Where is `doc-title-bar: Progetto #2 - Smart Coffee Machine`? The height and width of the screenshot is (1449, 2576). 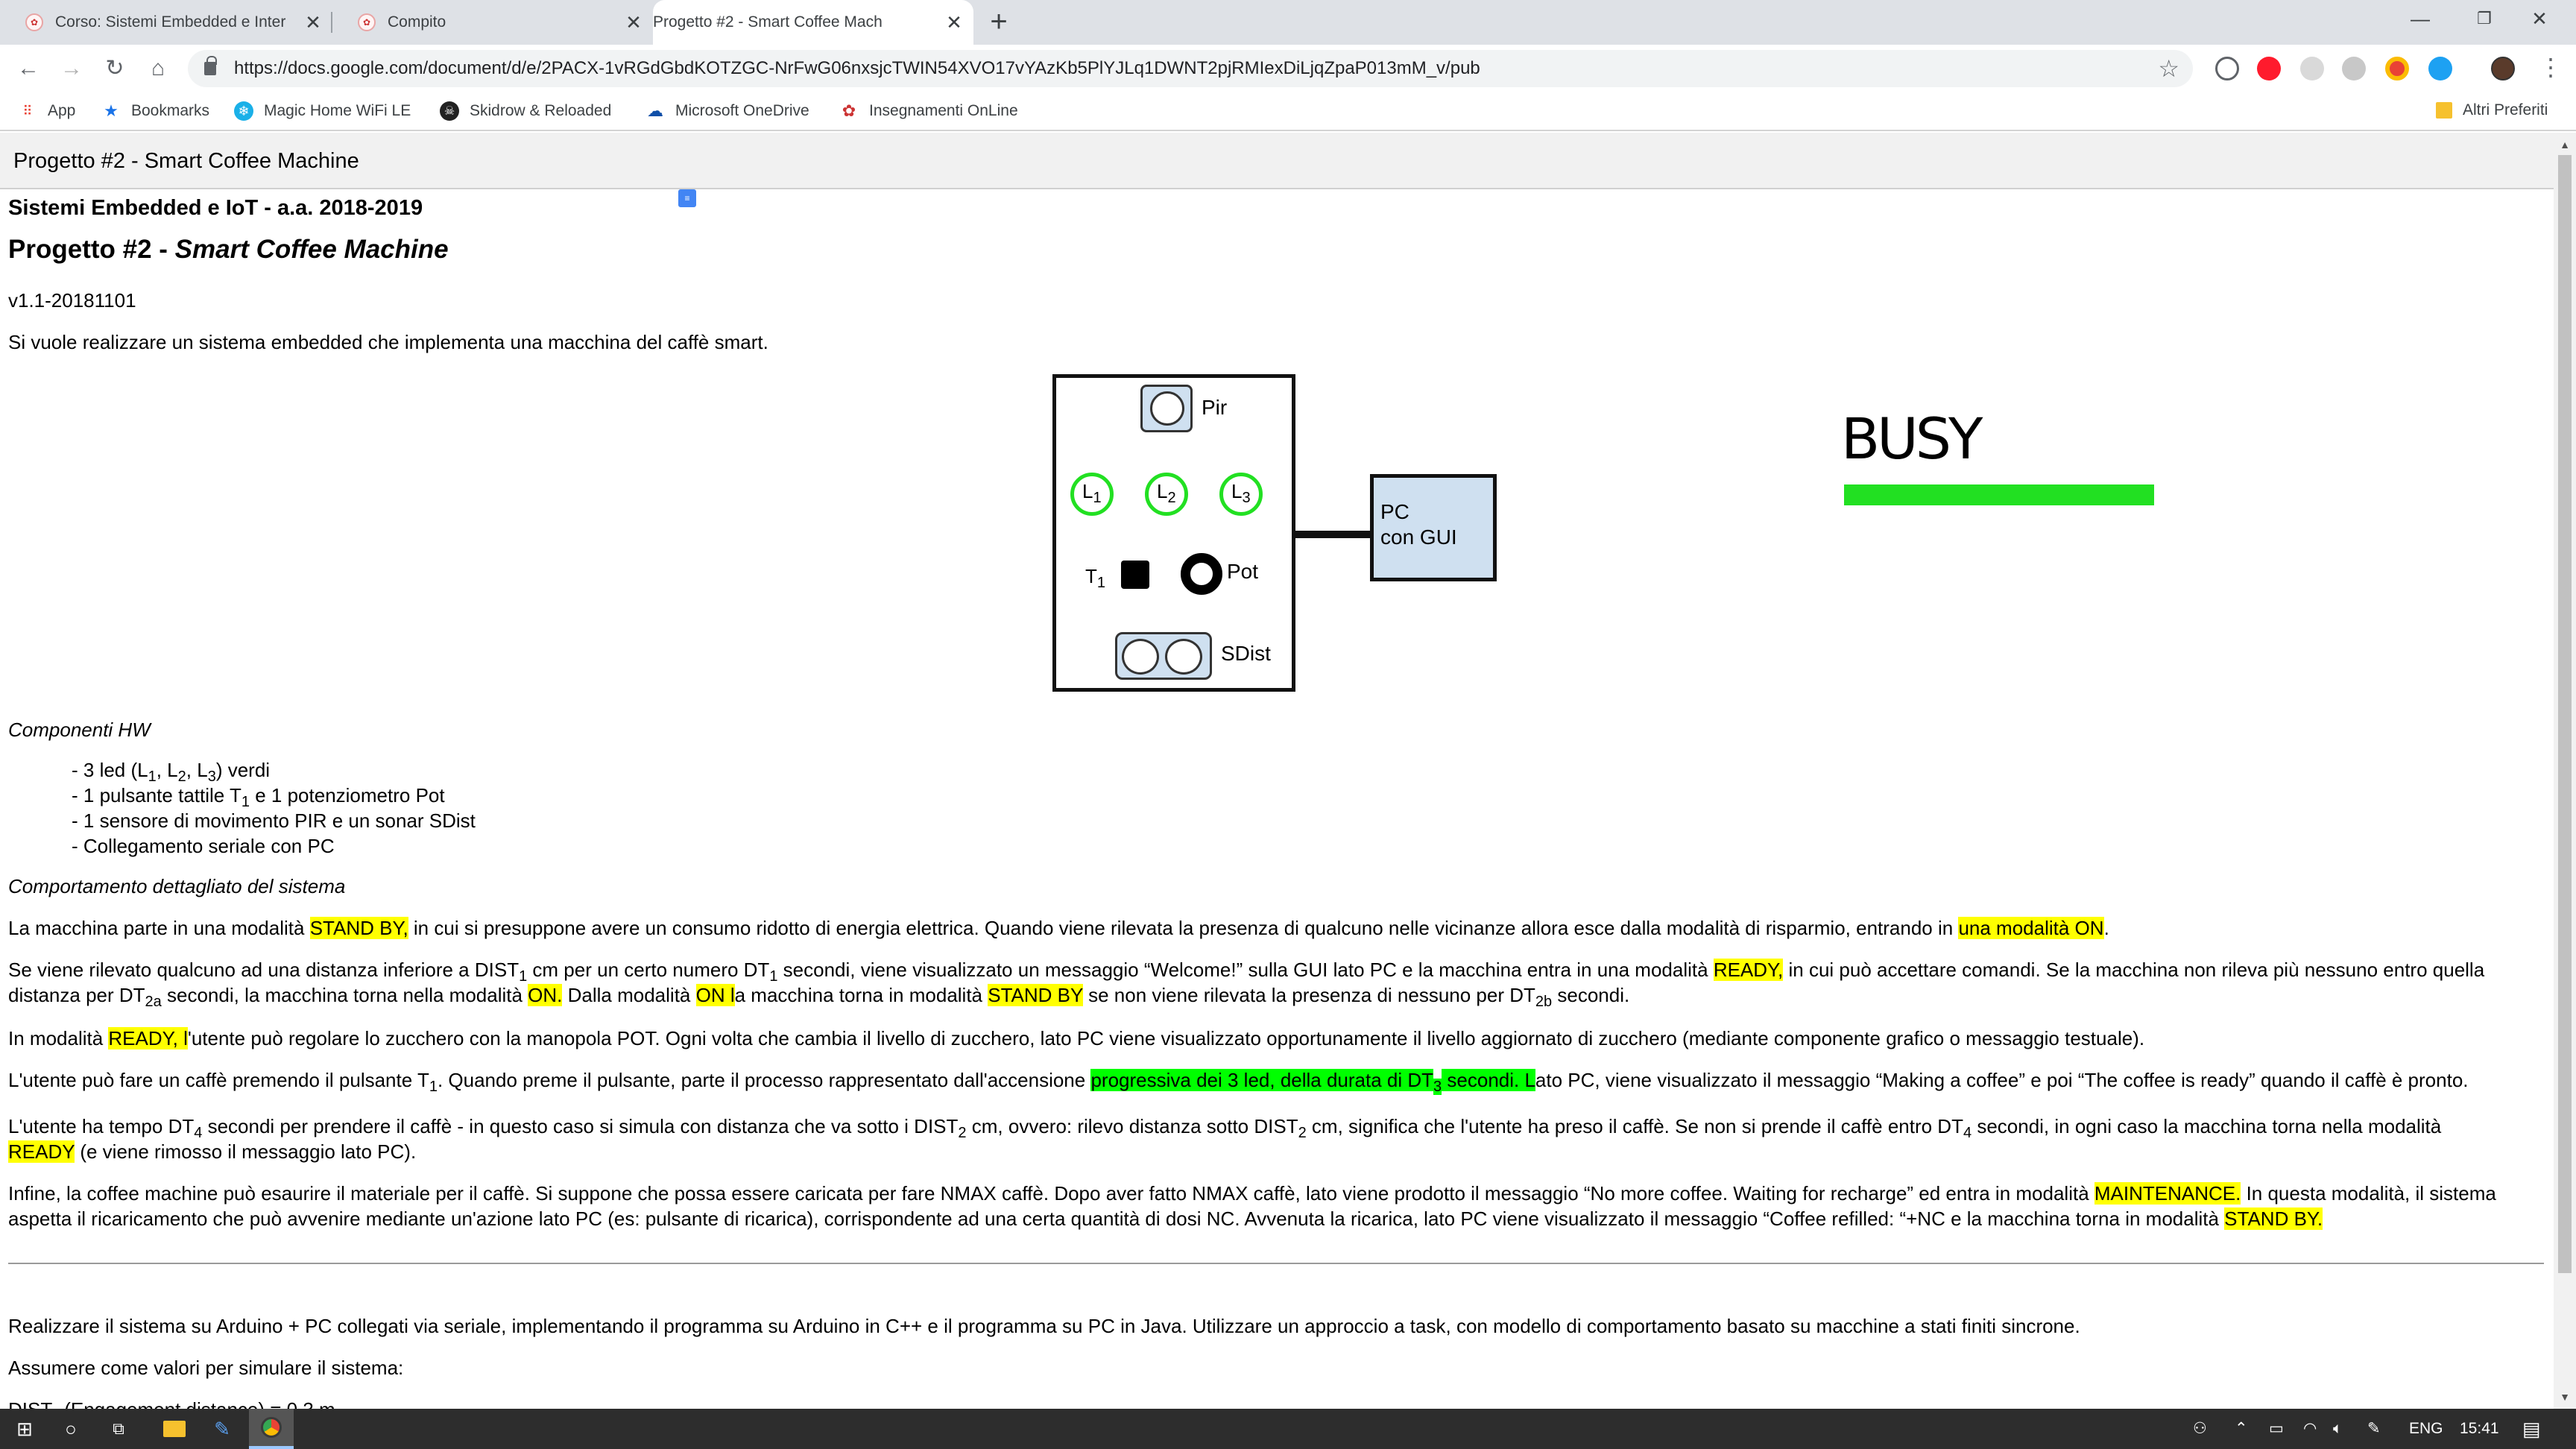 doc-title-bar: Progetto #2 - Smart Coffee Machine is located at coordinates (1277, 161).